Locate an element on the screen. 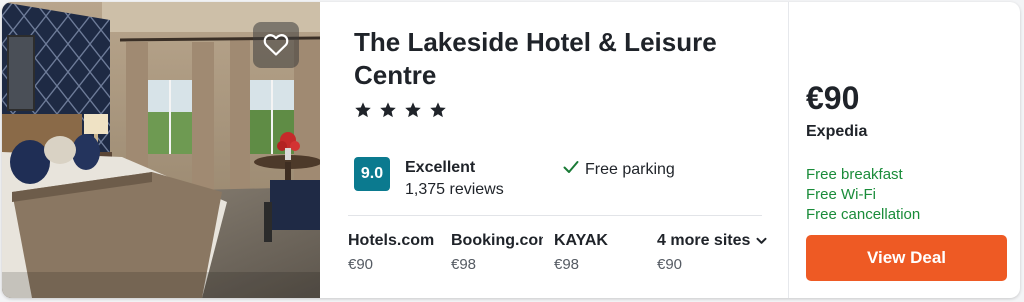 Image resolution: width=1024 pixels, height=302 pixels. deal-price: €90 is located at coordinates (833, 98).